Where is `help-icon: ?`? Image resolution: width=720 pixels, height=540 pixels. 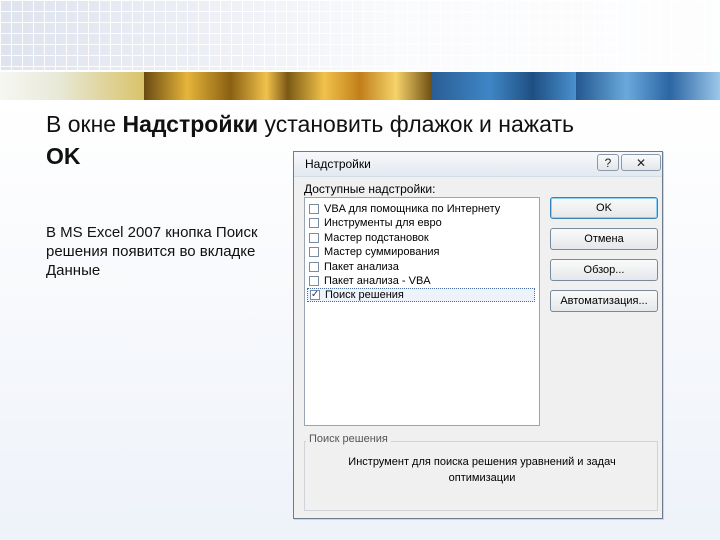
help-icon: ? is located at coordinates (608, 162).